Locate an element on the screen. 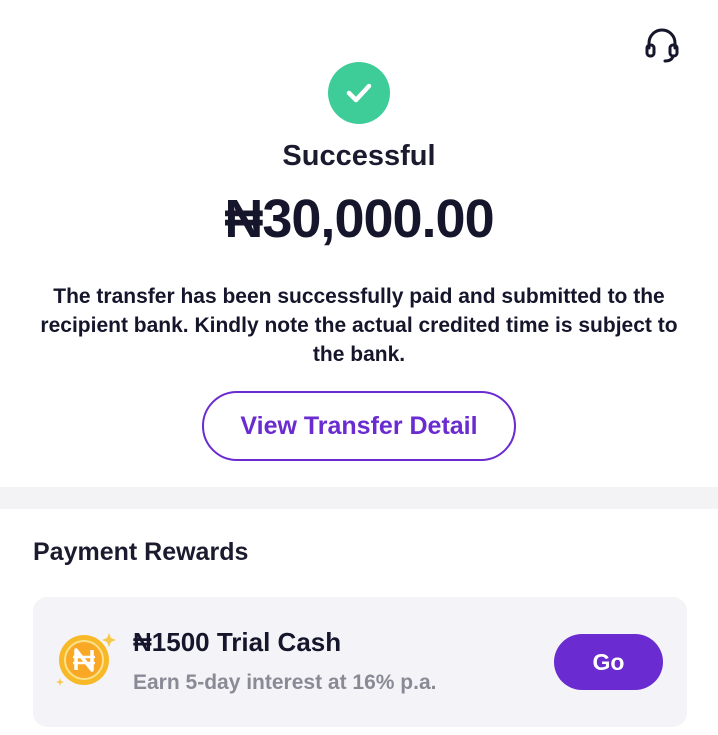 Image resolution: width=718 pixels, height=735 pixels. status-title: Successful is located at coordinates (359, 156).